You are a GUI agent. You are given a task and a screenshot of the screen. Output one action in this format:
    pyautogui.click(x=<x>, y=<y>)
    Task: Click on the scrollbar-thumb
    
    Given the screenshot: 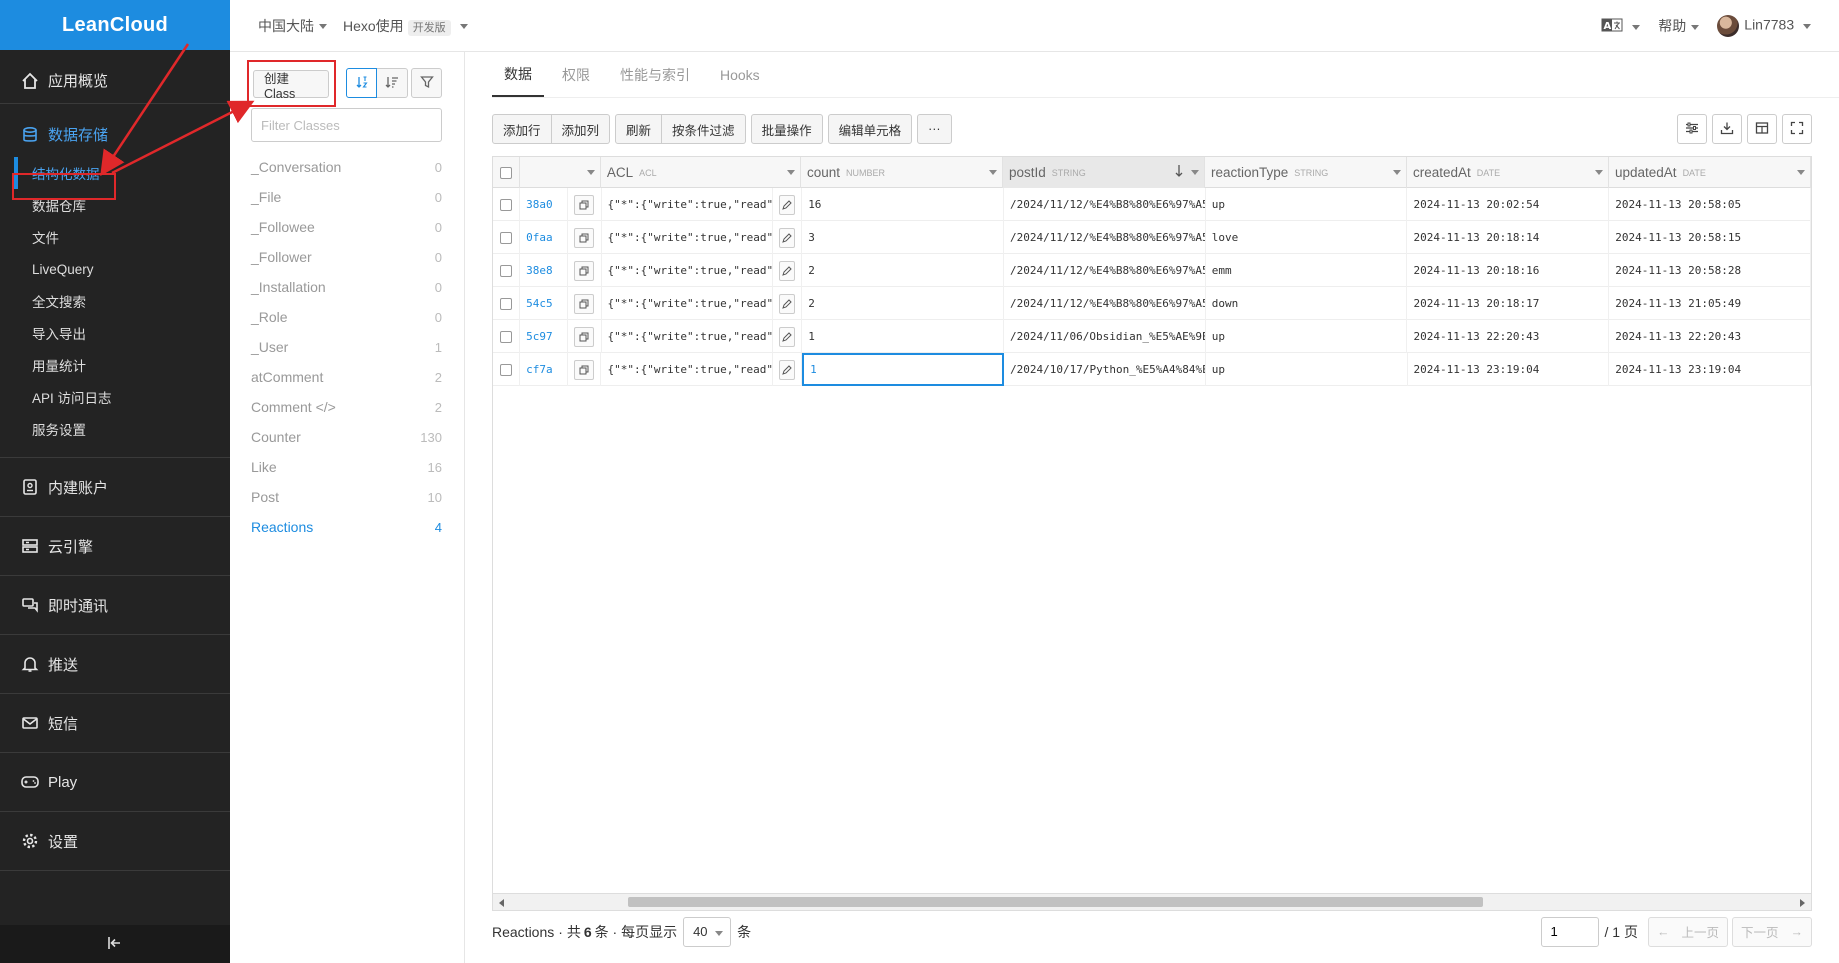 What is the action you would take?
    pyautogui.click(x=1055, y=902)
    